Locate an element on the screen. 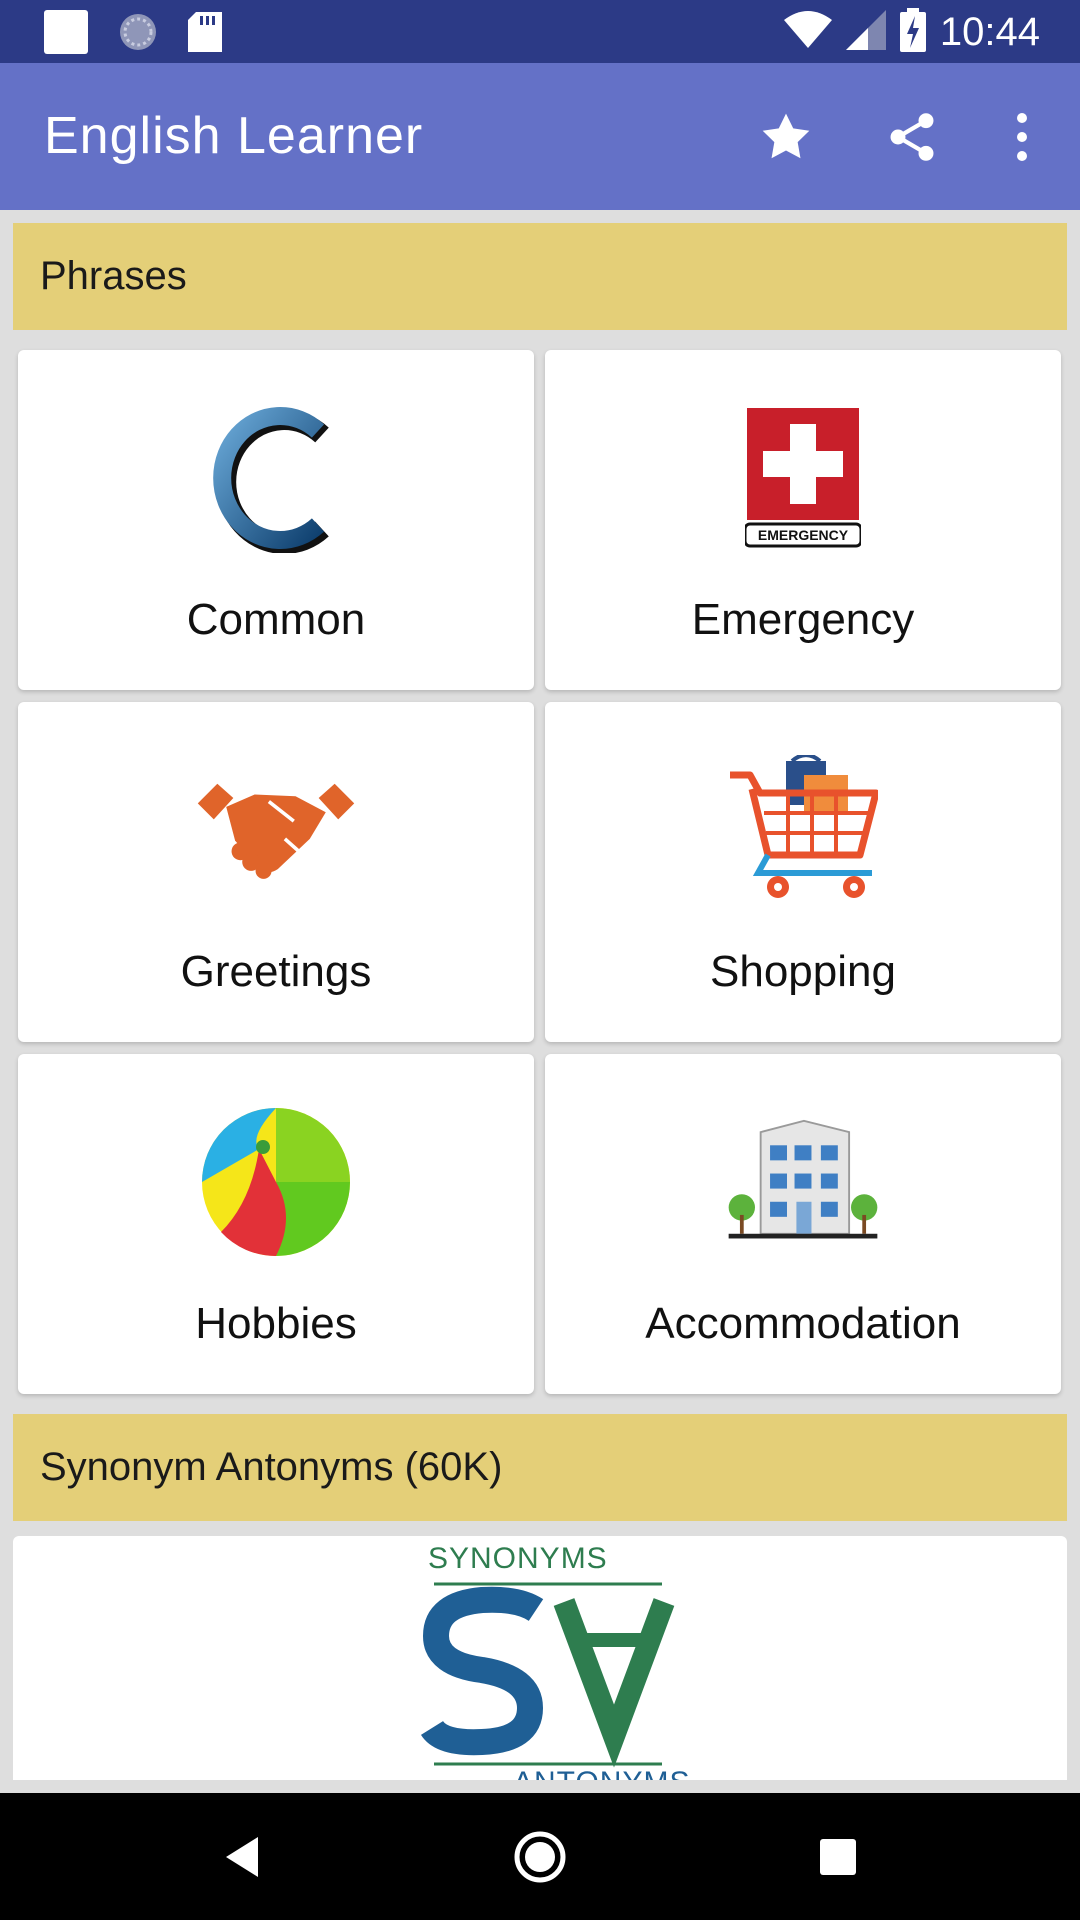 Image resolution: width=1080 pixels, height=1920 pixels. svg-text: EMERGENCY is located at coordinates (803, 535).